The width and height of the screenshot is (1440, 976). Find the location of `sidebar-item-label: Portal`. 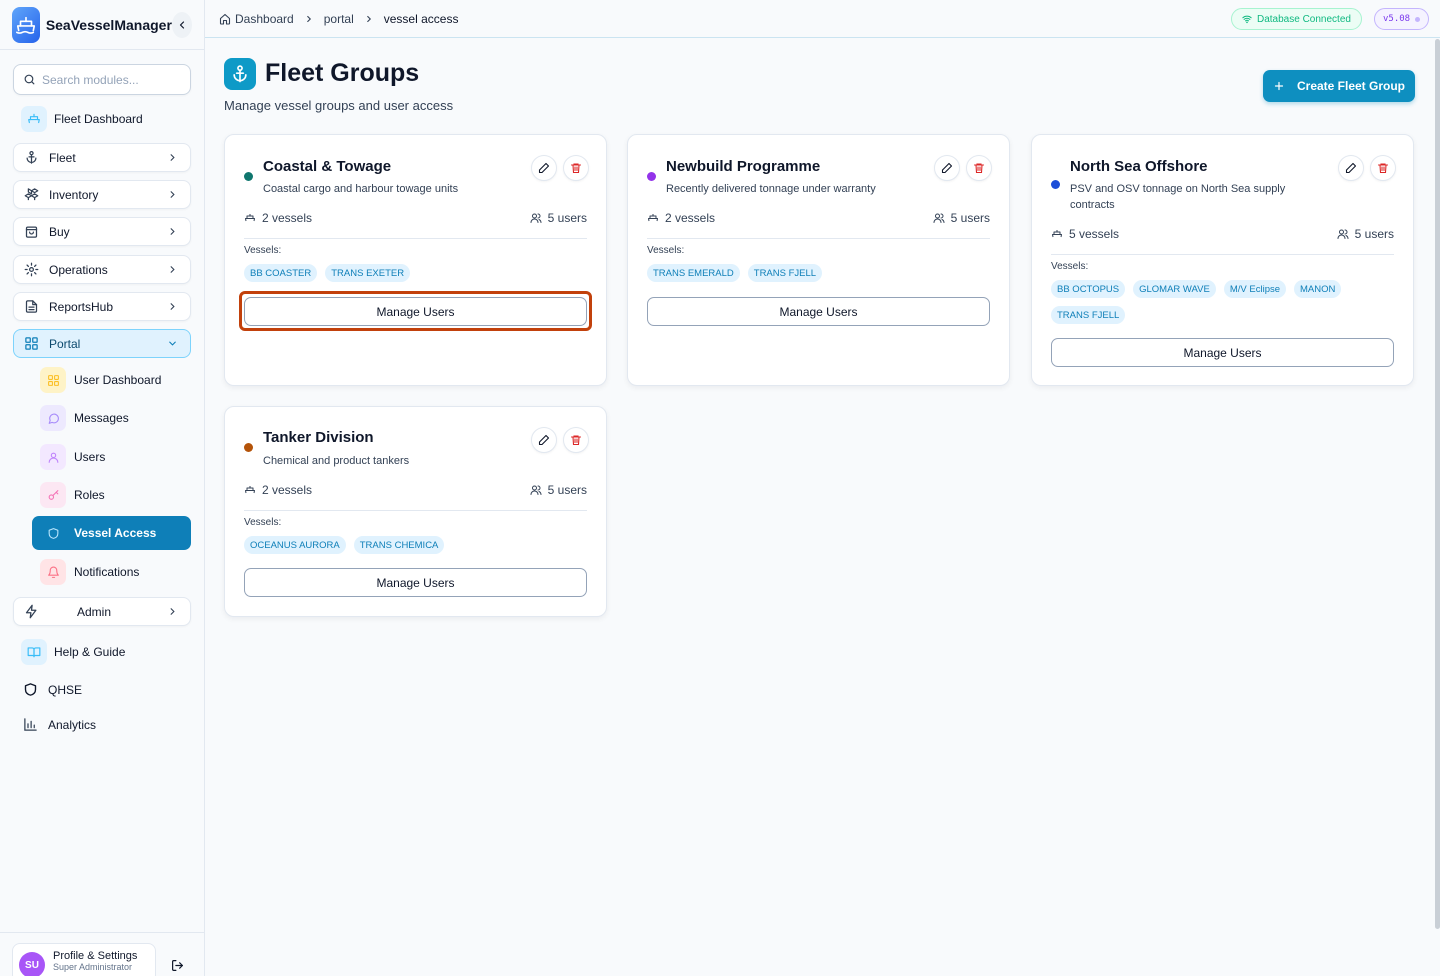

sidebar-item-label: Portal is located at coordinates (65, 343).